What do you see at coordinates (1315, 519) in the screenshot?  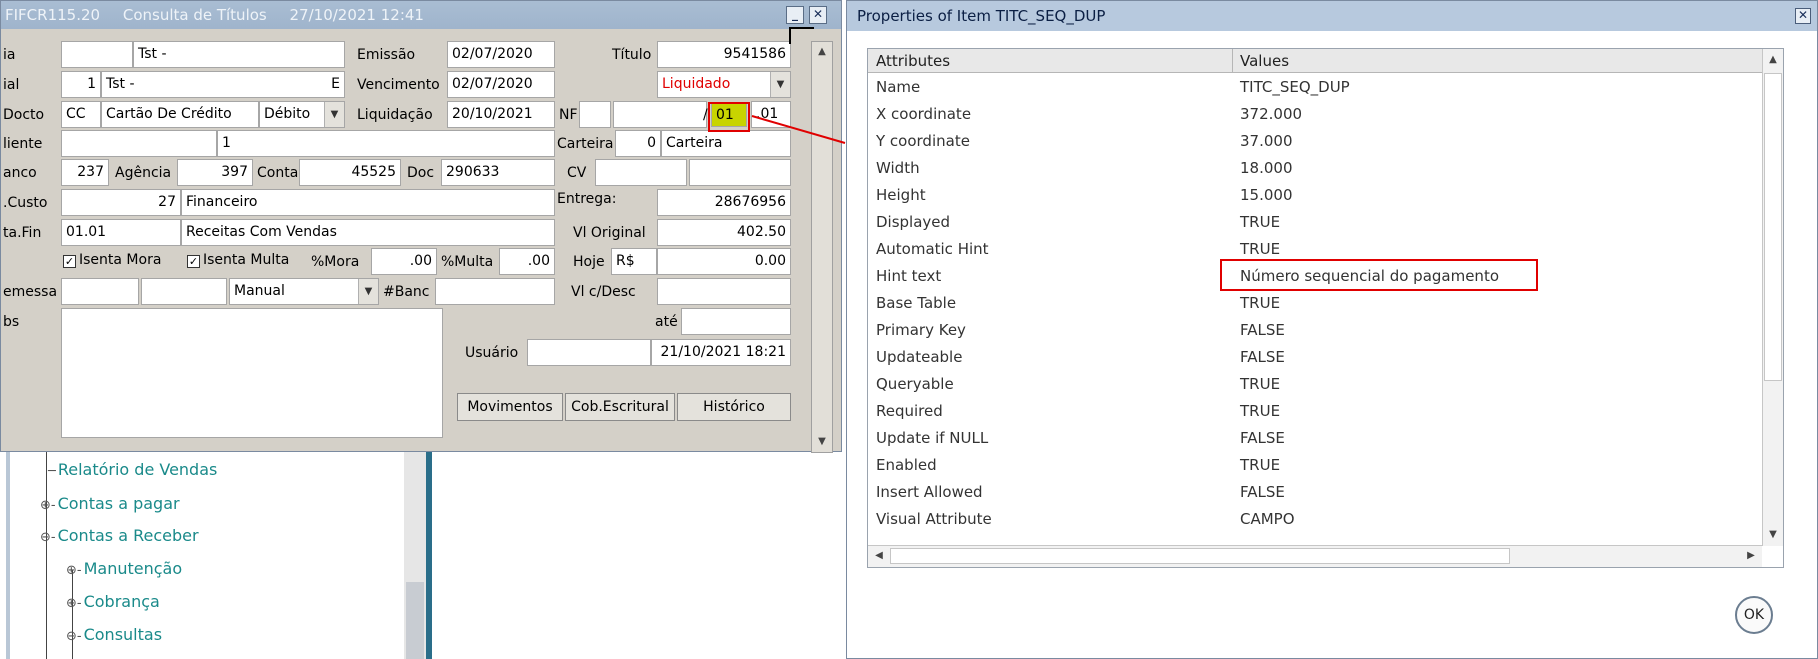 I see `property-row: Visual Attribute CAMPO` at bounding box center [1315, 519].